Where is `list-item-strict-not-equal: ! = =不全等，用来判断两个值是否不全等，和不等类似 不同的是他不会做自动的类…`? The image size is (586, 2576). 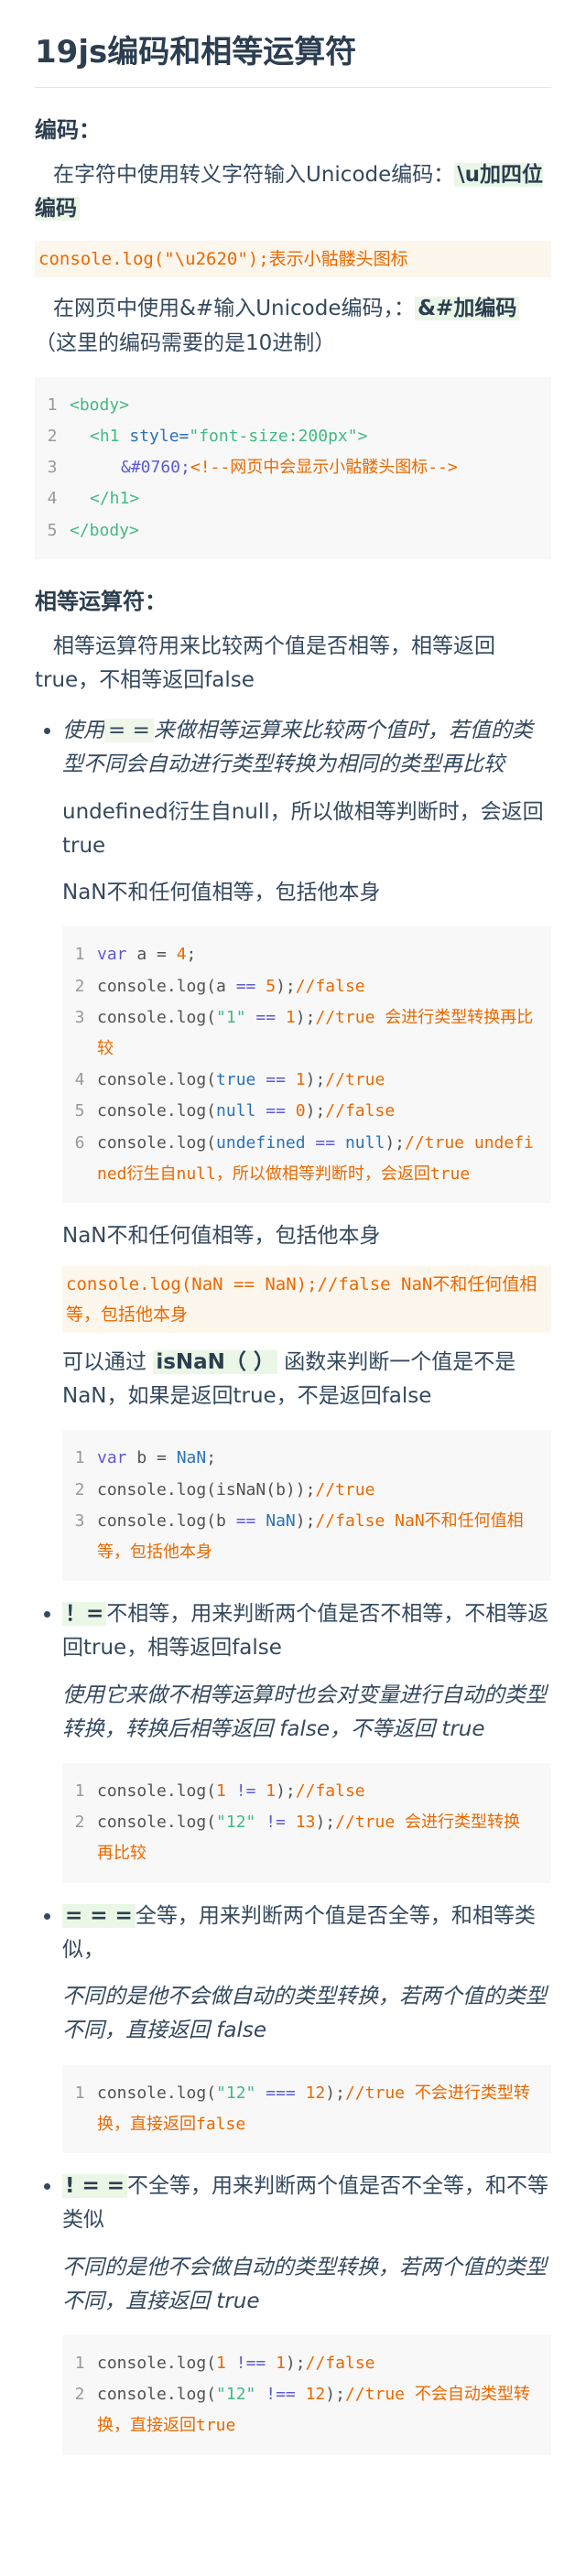
list-item-strict-not-equal: ! = =不全等，用来判断两个值是否不全等，和不等类似 不同的是他不会做自动的类… is located at coordinates (306, 2313).